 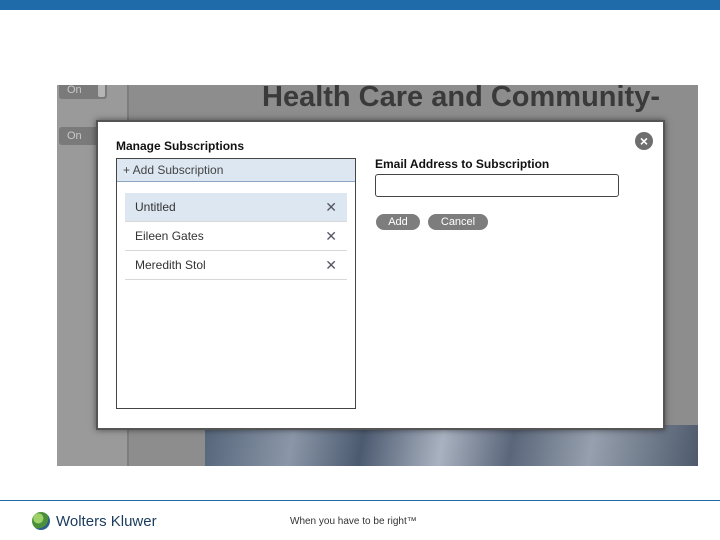 I want to click on toggle-knob, so click(x=101, y=91).